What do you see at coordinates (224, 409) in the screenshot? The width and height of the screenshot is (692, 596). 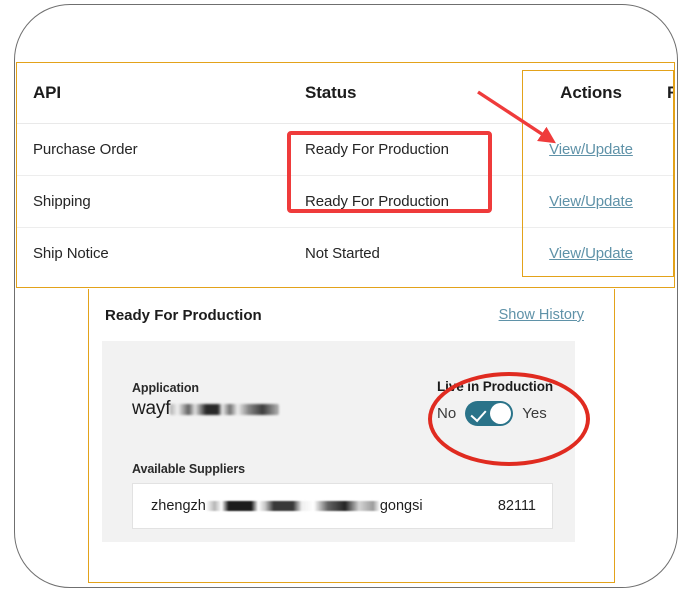 I see `application-value-redacted: airxxxxjxxxxx` at bounding box center [224, 409].